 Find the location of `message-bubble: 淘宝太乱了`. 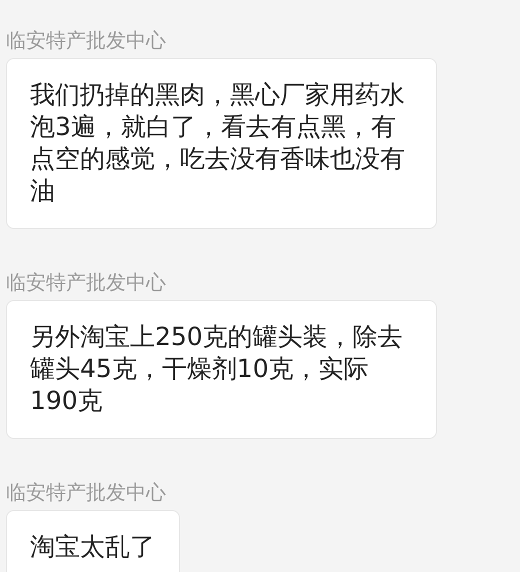

message-bubble: 淘宝太乱了 is located at coordinates (93, 541).